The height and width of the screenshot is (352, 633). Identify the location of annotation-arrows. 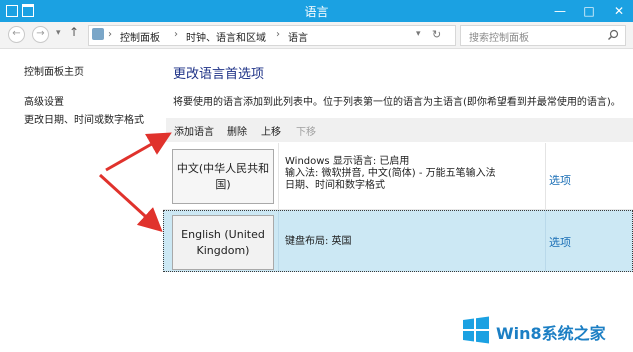
(135, 182).